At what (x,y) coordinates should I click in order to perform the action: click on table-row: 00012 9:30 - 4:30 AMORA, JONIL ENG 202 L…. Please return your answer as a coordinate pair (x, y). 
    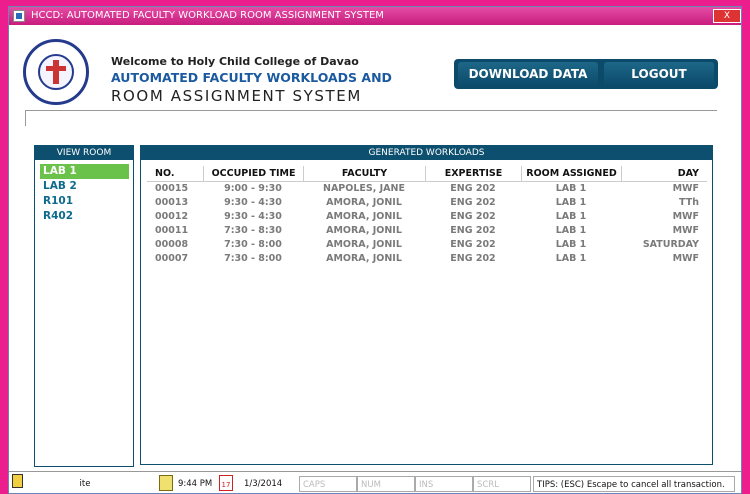
    Looking at the image, I should click on (427, 217).